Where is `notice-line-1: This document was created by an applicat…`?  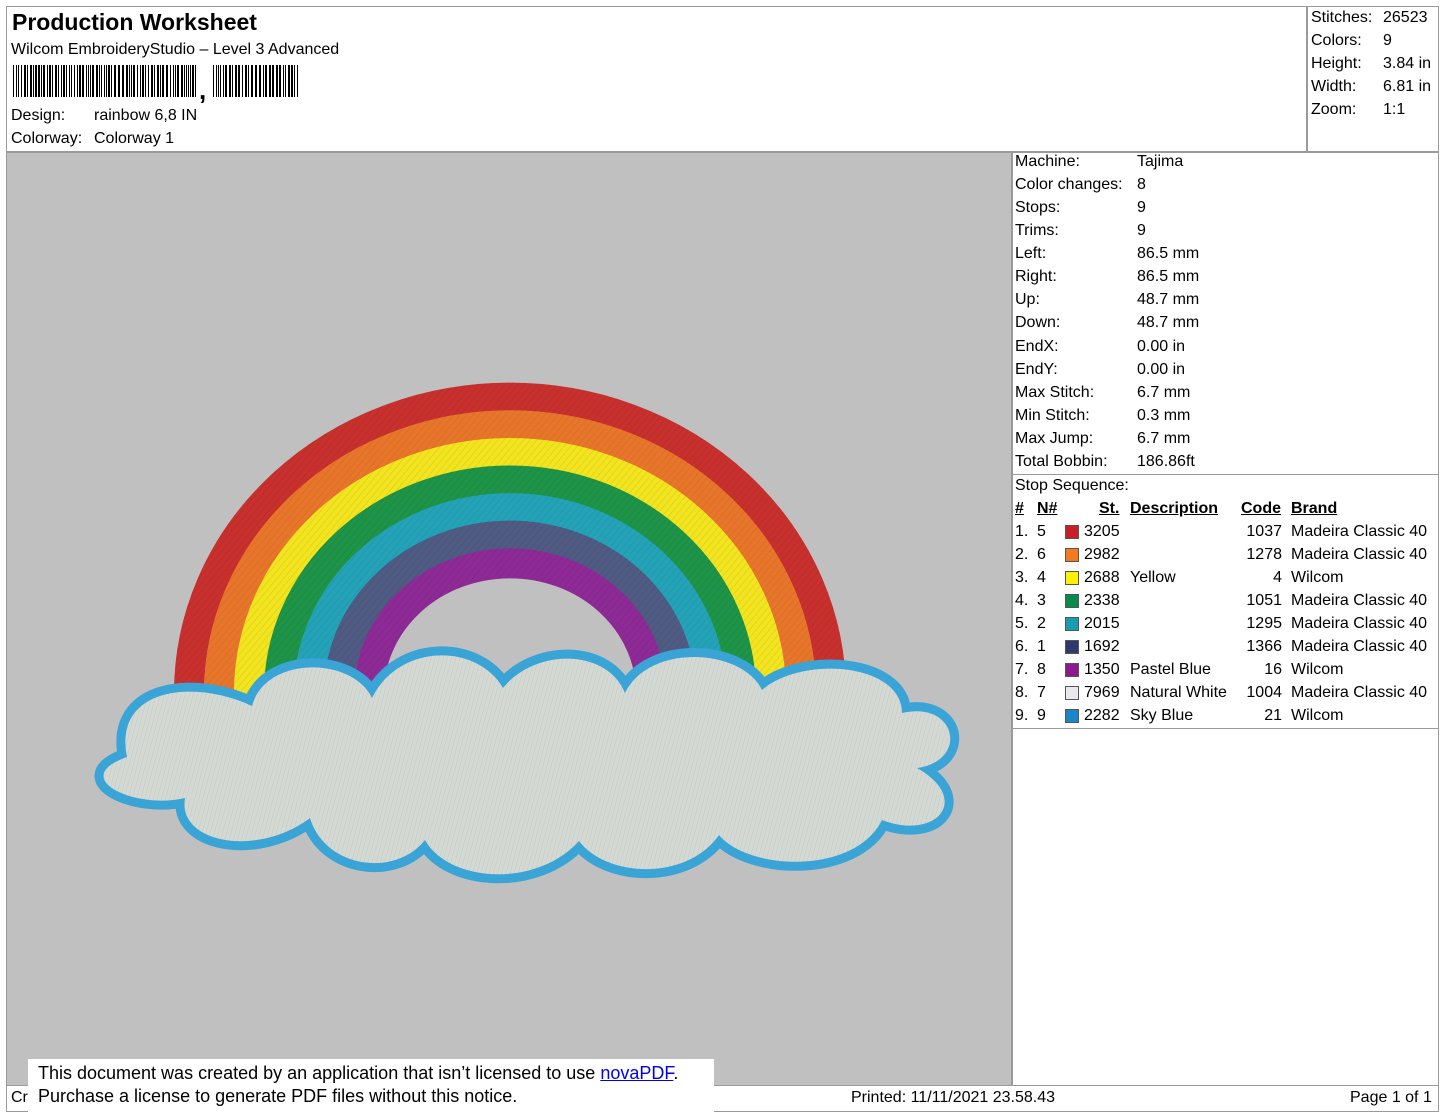 notice-line-1: This document was created by an applicat… is located at coordinates (371, 1073).